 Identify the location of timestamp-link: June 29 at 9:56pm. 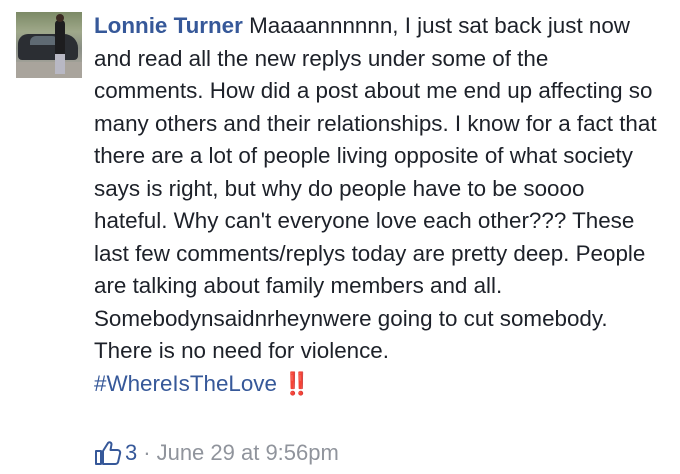
(248, 453).